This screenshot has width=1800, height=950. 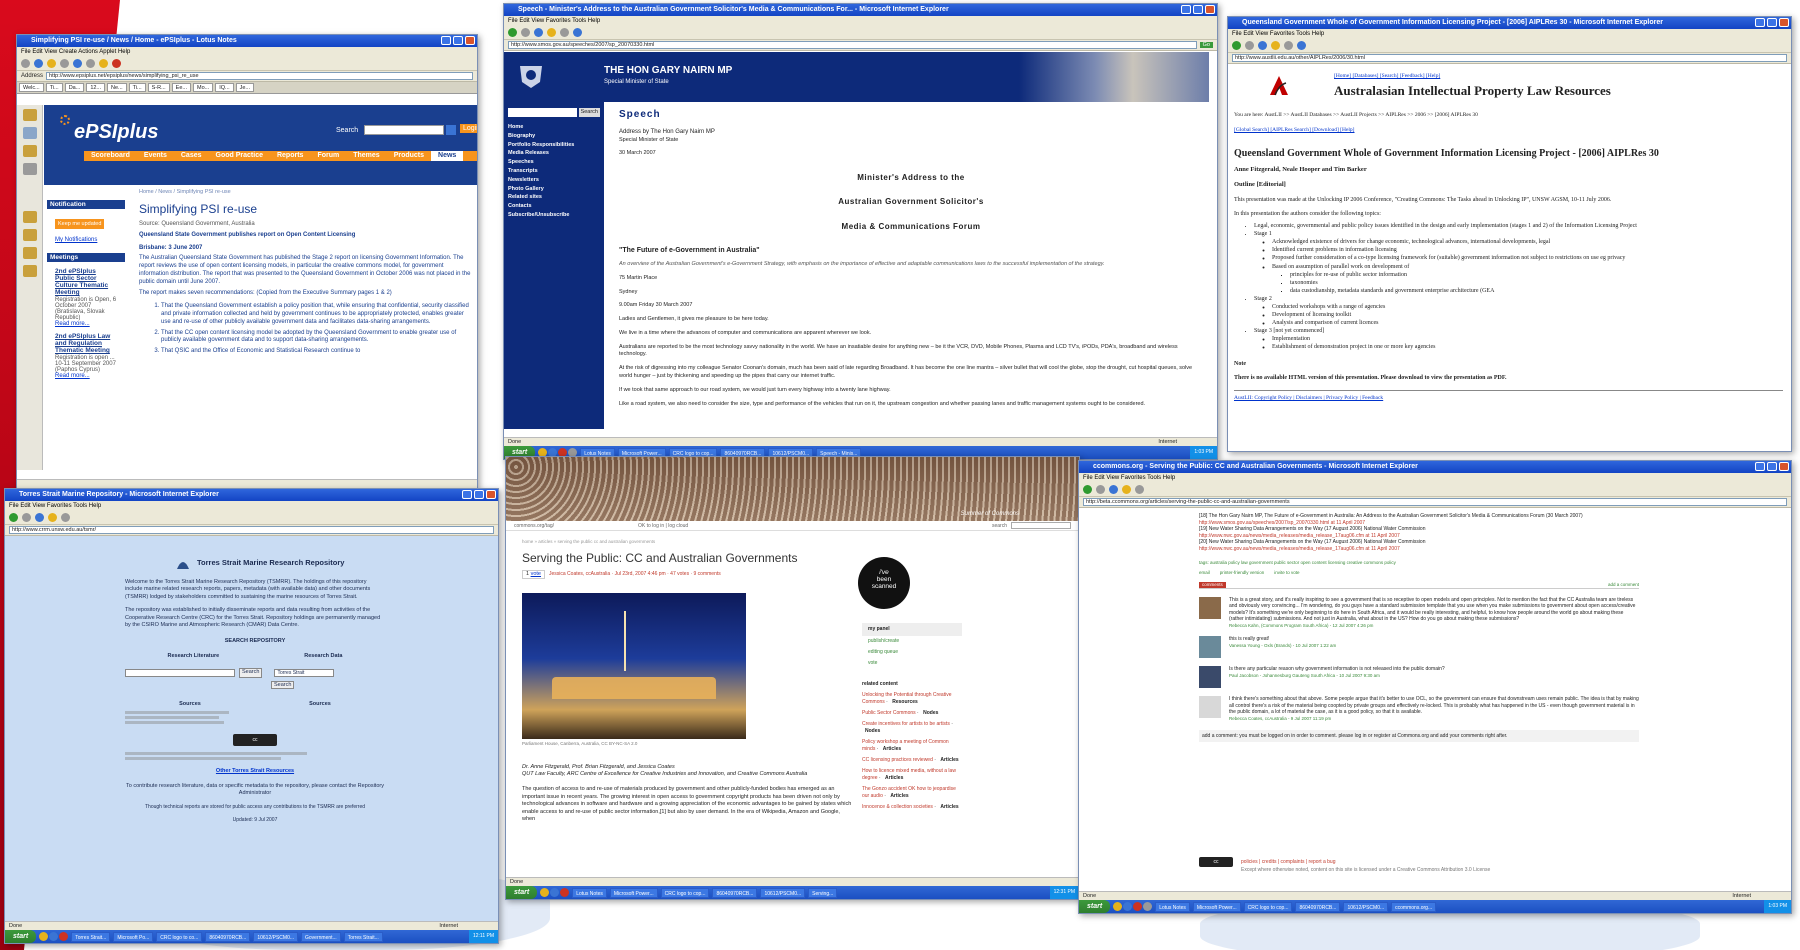 I want to click on nav-link: Contacts, so click(x=554, y=206).